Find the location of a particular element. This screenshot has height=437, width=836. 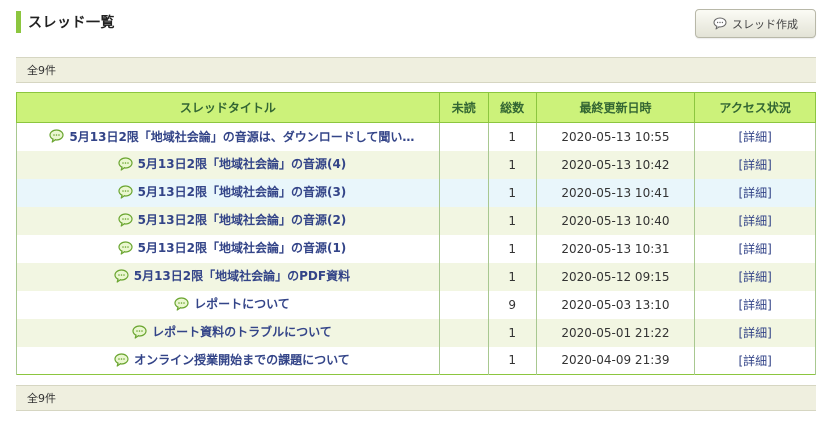

thread-title-text: 5月13日2限「地域社会論」の音源(3) is located at coordinates (242, 192).